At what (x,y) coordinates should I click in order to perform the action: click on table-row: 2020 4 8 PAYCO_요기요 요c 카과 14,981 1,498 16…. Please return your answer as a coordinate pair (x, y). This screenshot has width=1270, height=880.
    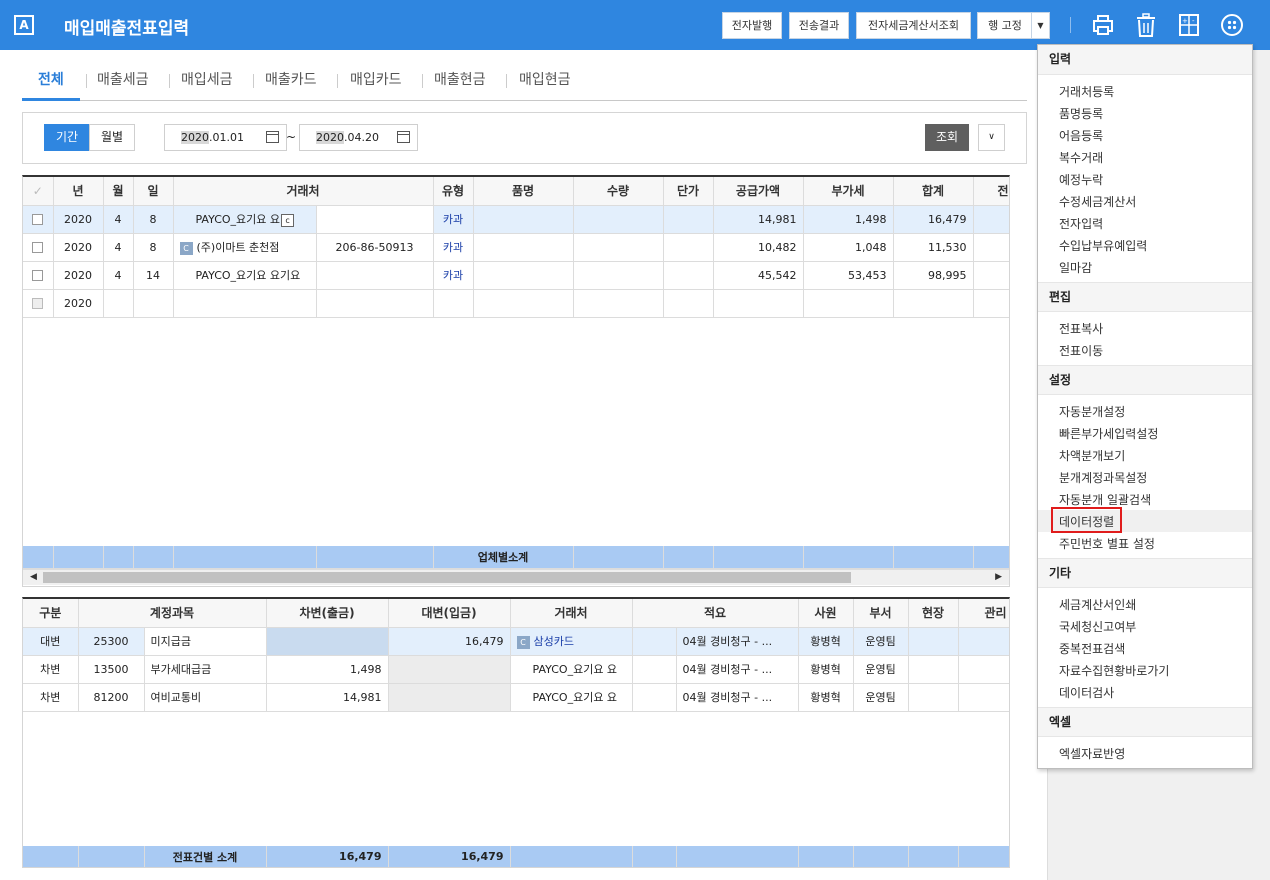
    Looking at the image, I should click on (516, 219).